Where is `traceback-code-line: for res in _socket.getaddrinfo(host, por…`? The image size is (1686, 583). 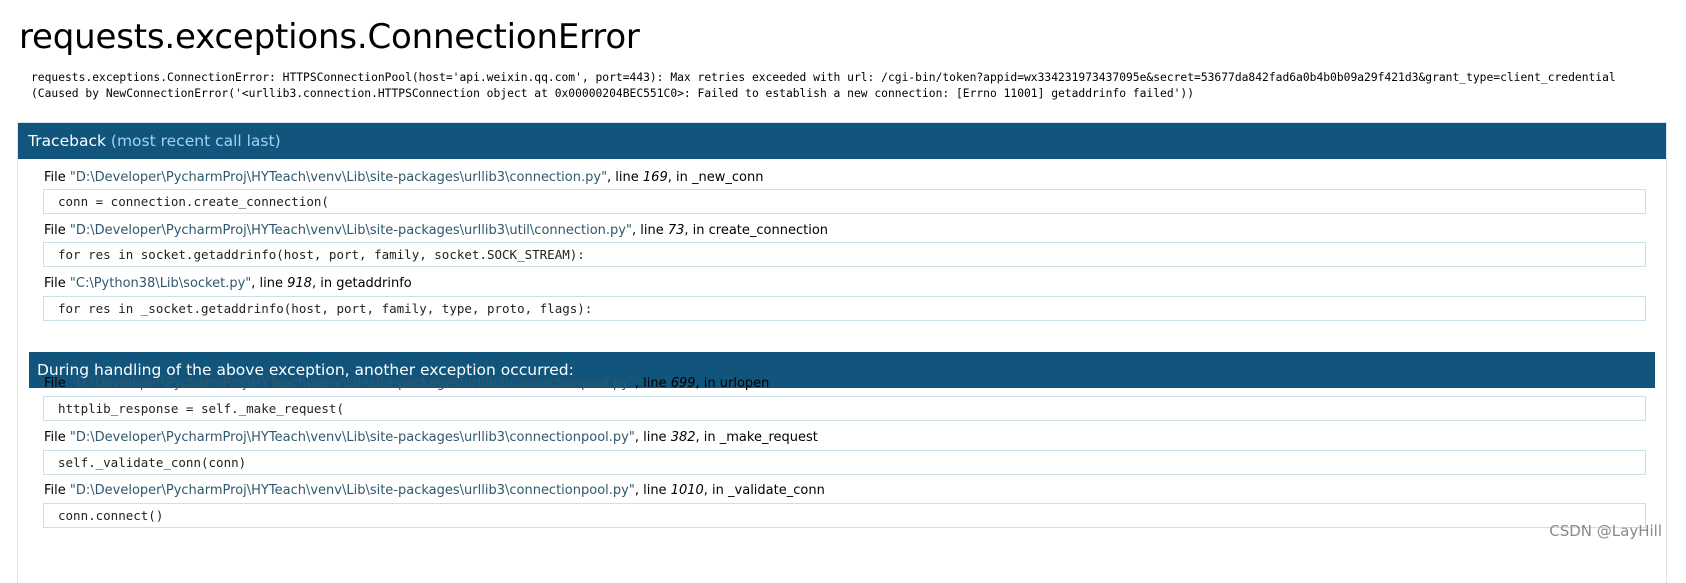 traceback-code-line: for res in _socket.getaddrinfo(host, por… is located at coordinates (844, 308).